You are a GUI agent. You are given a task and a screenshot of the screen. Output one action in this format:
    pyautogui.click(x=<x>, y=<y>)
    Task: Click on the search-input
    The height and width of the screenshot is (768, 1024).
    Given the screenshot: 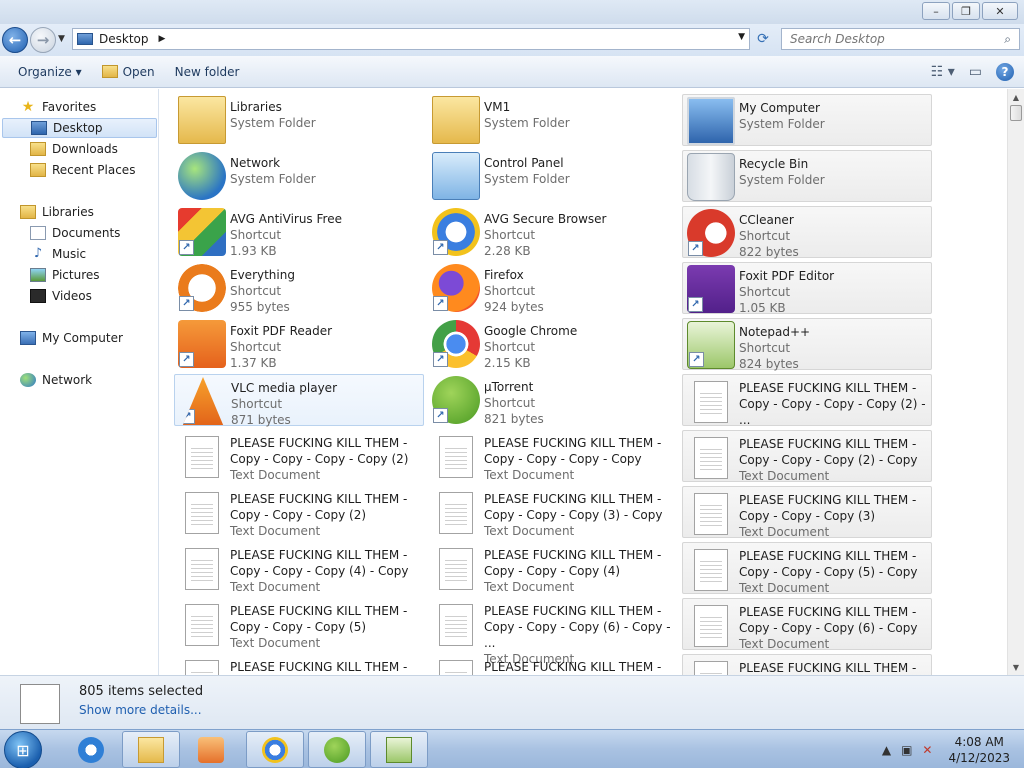 What is the action you would take?
    pyautogui.click(x=897, y=39)
    